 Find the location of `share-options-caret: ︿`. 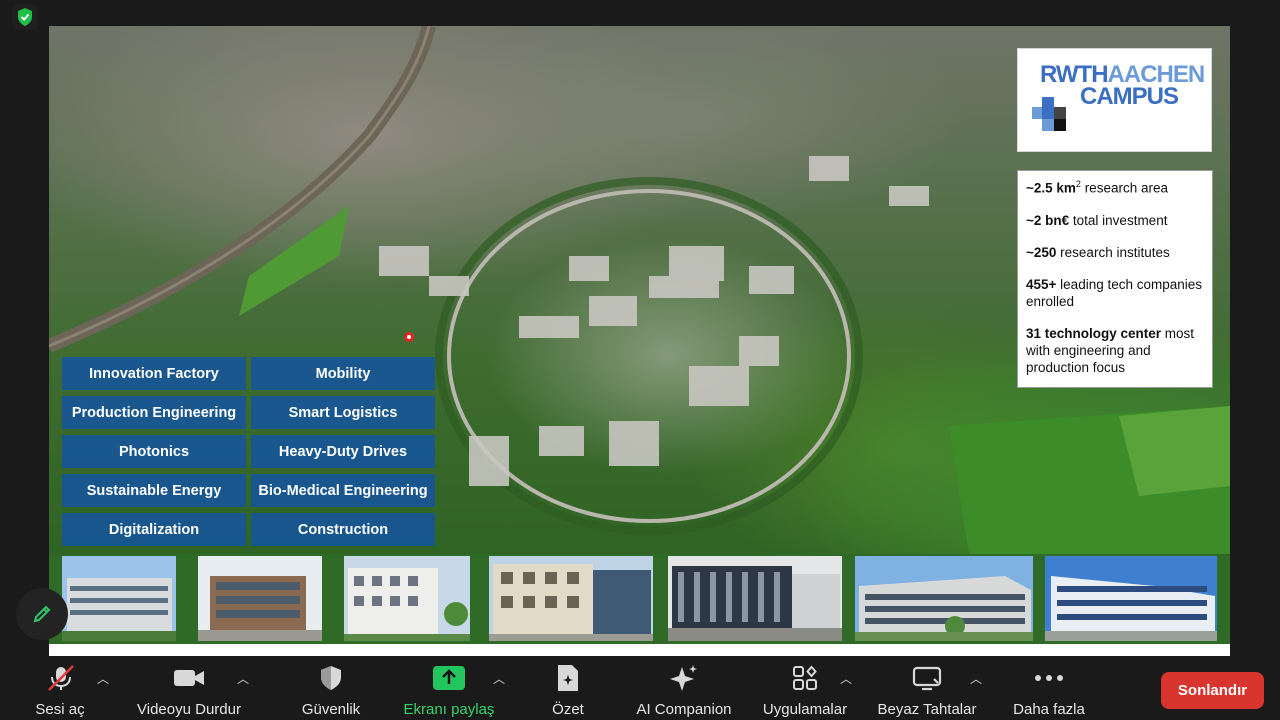

share-options-caret: ︿ is located at coordinates (499, 678).